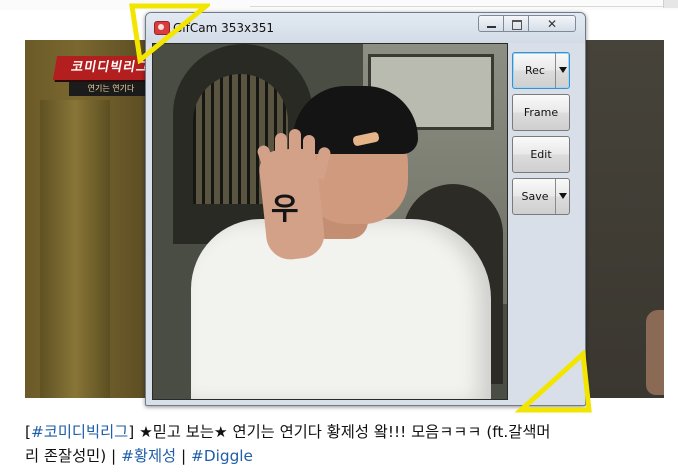  I want to click on hashtag-link-hwangjeseong: #황제성, so click(148, 456).